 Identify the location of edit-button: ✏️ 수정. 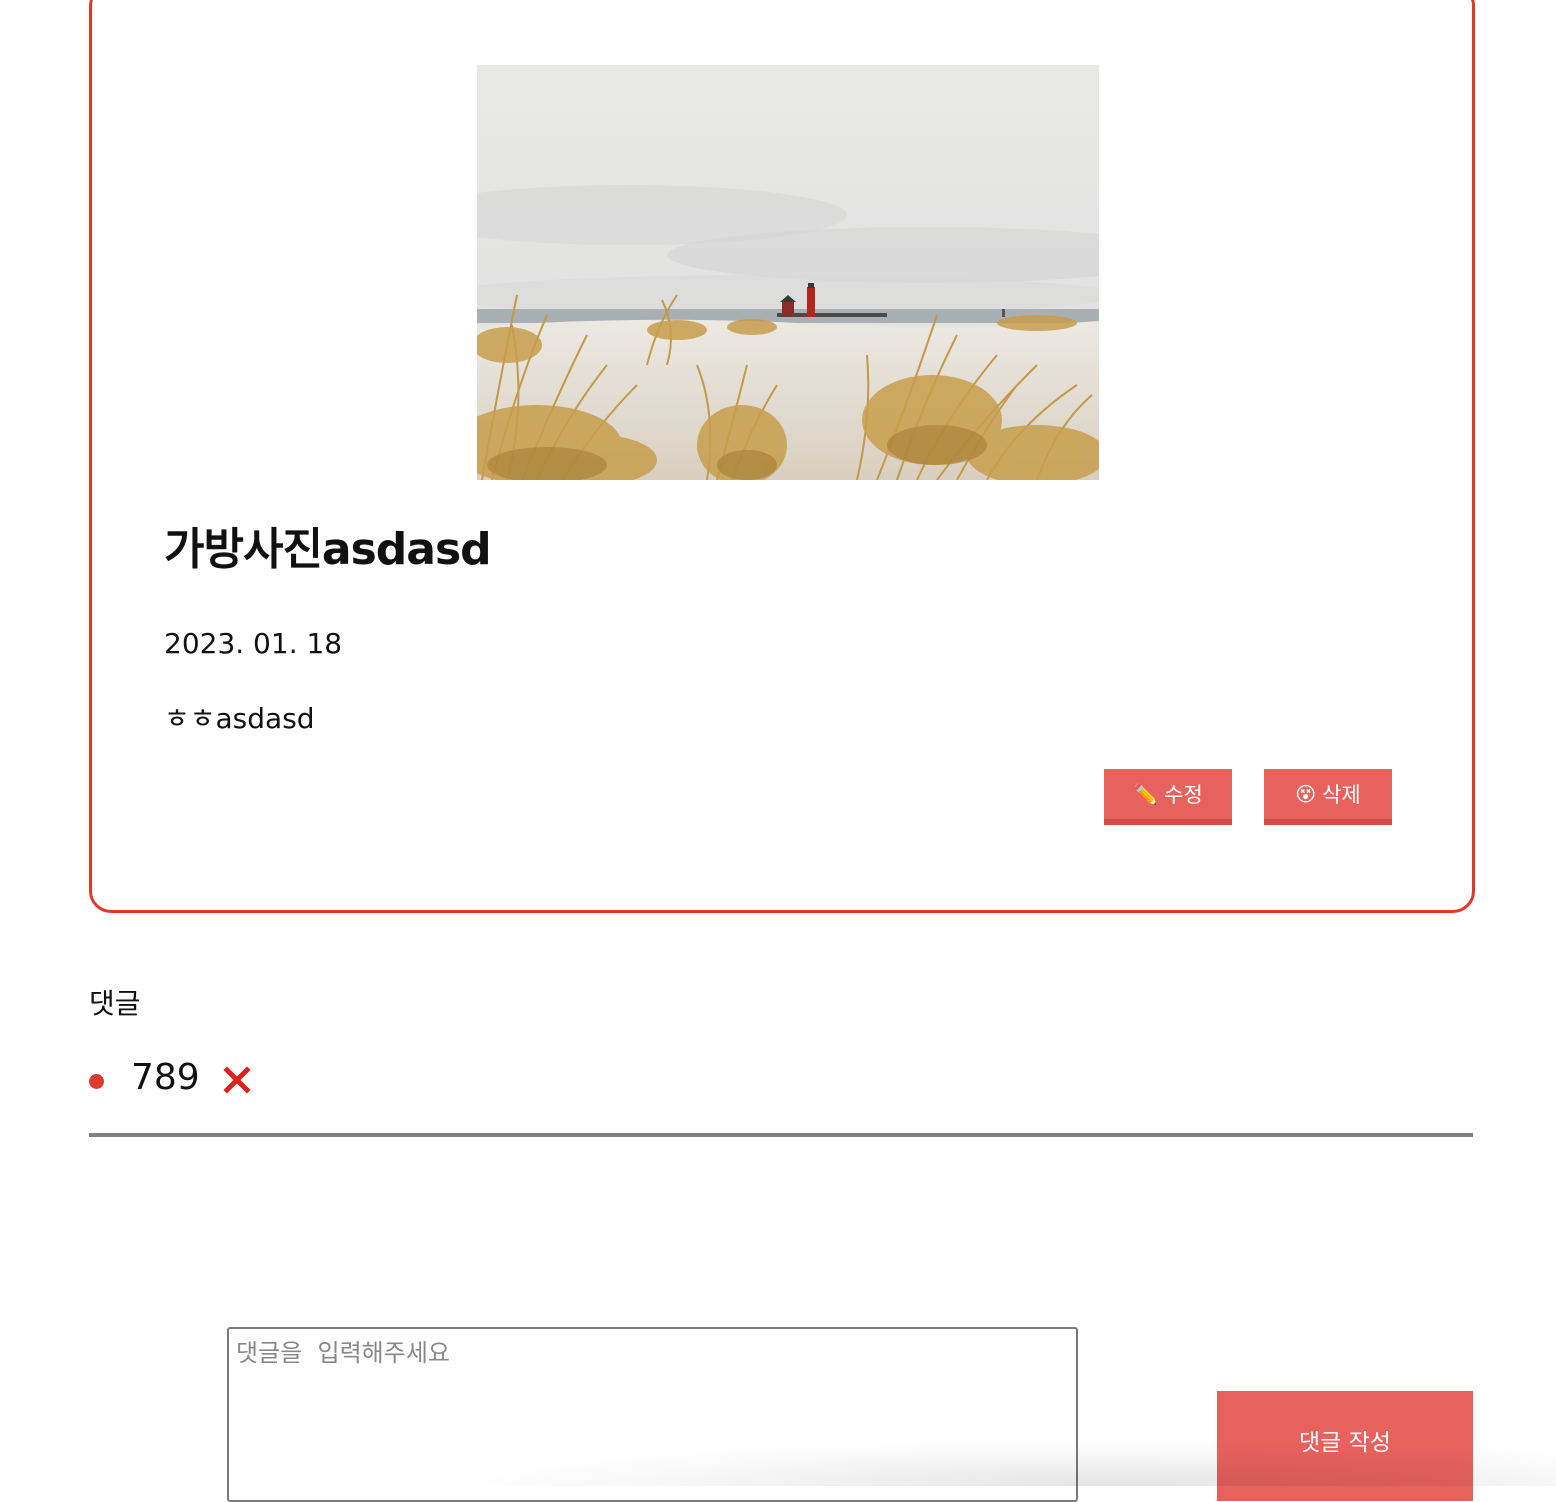
(1168, 797).